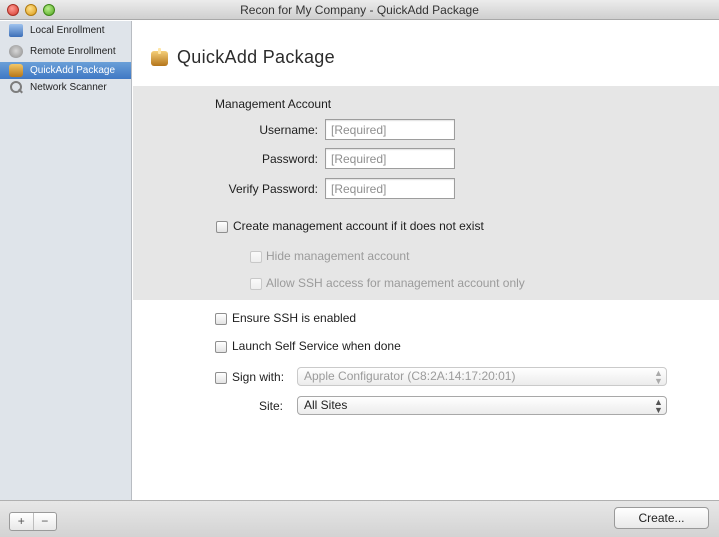  Describe the element at coordinates (256, 57) in the screenshot. I see `page-title: QuickAdd Package` at that location.